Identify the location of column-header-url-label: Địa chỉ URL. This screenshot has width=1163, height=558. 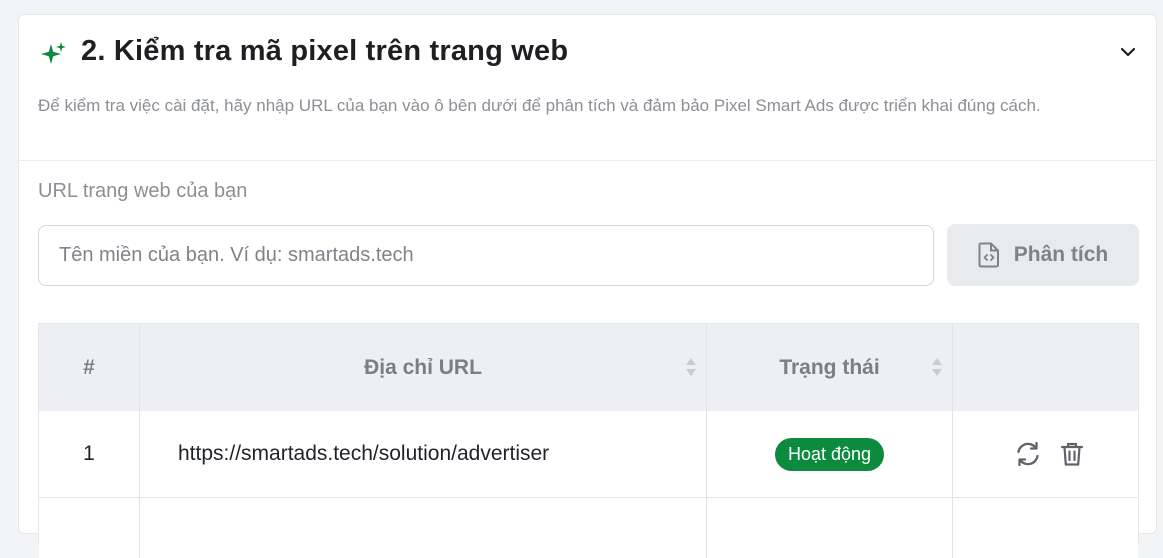
(423, 367).